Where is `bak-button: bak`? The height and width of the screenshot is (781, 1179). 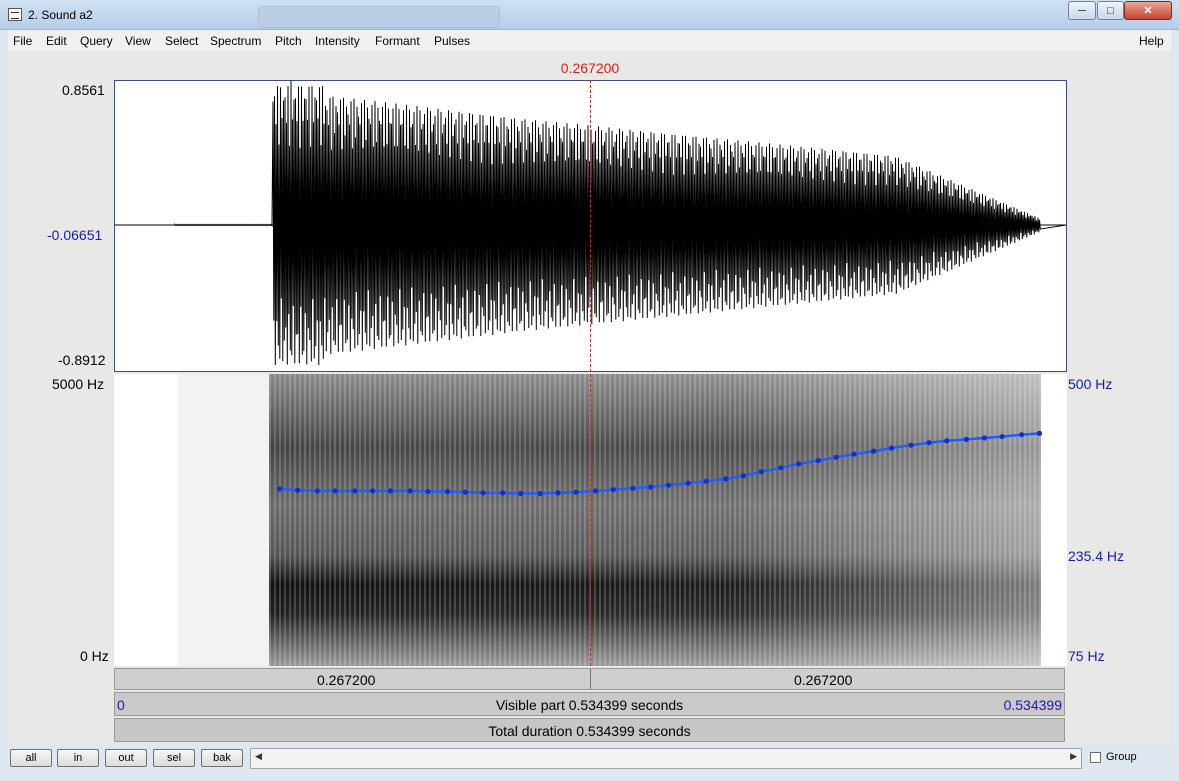
bak-button: bak is located at coordinates (222, 758).